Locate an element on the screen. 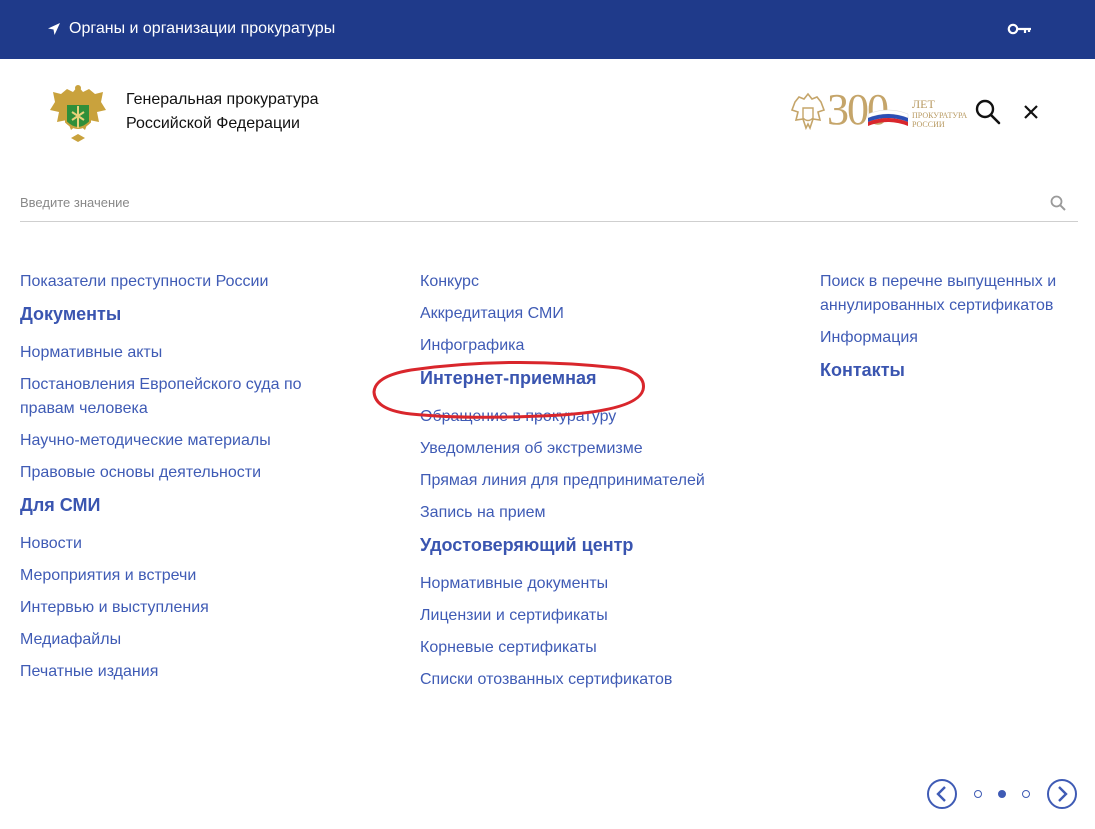  search-bar is located at coordinates (549, 205).